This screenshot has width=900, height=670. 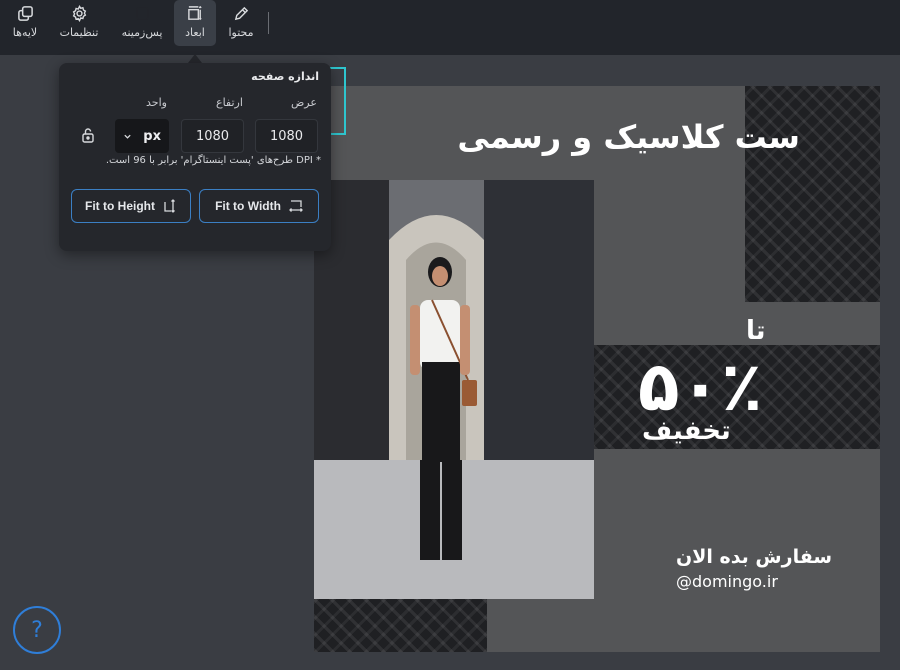 What do you see at coordinates (156, 102) in the screenshot?
I see `unit-label: واحد` at bounding box center [156, 102].